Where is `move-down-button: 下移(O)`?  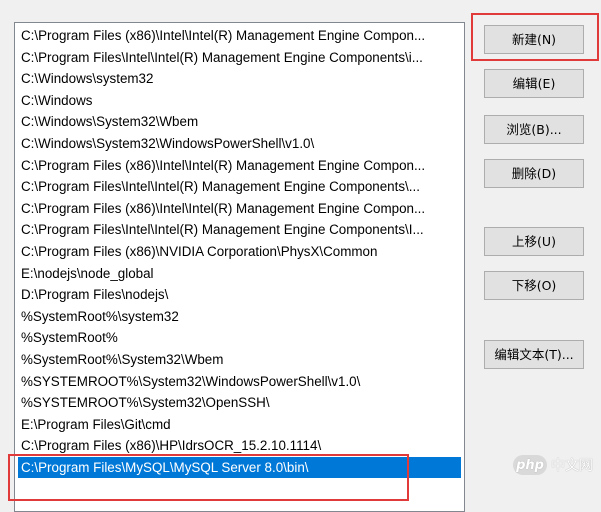
move-down-button: 下移(O) is located at coordinates (534, 285).